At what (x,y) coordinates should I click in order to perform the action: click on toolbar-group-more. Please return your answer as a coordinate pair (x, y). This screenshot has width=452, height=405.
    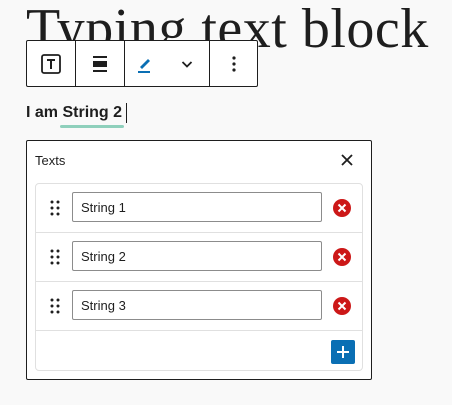
    Looking at the image, I should click on (234, 63).